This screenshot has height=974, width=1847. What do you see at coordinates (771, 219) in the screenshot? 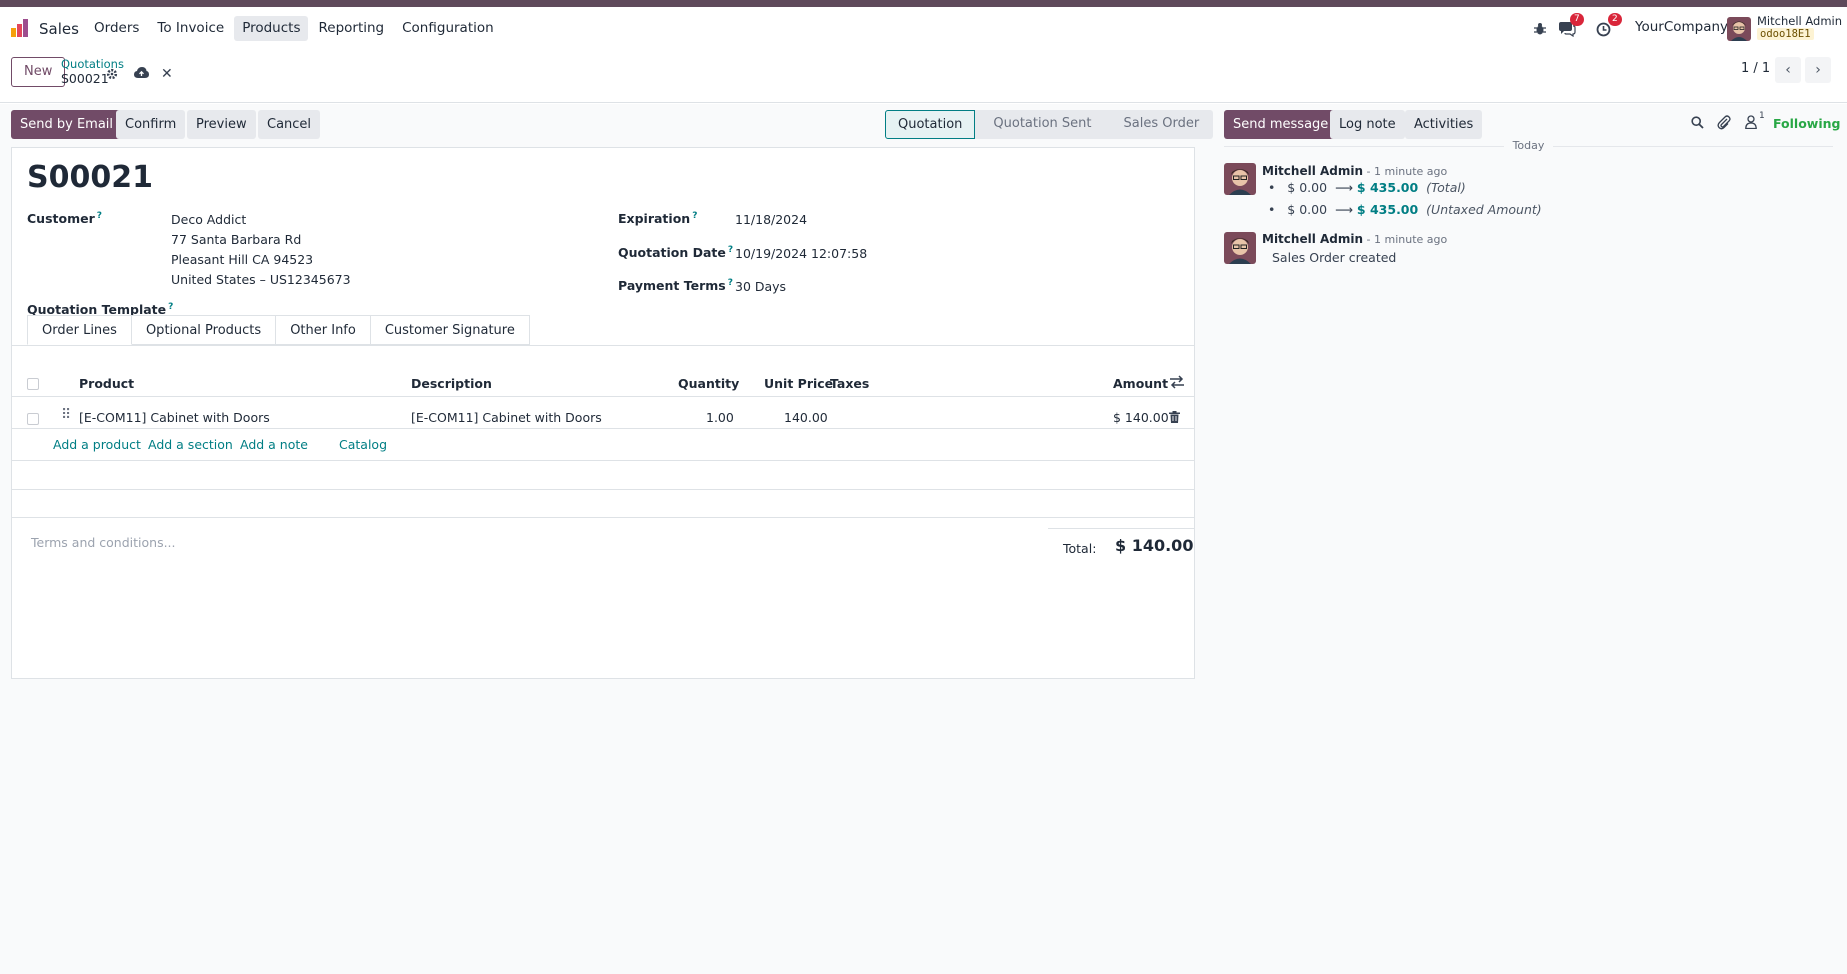
I see `expiration-field: 11/18/2024` at bounding box center [771, 219].